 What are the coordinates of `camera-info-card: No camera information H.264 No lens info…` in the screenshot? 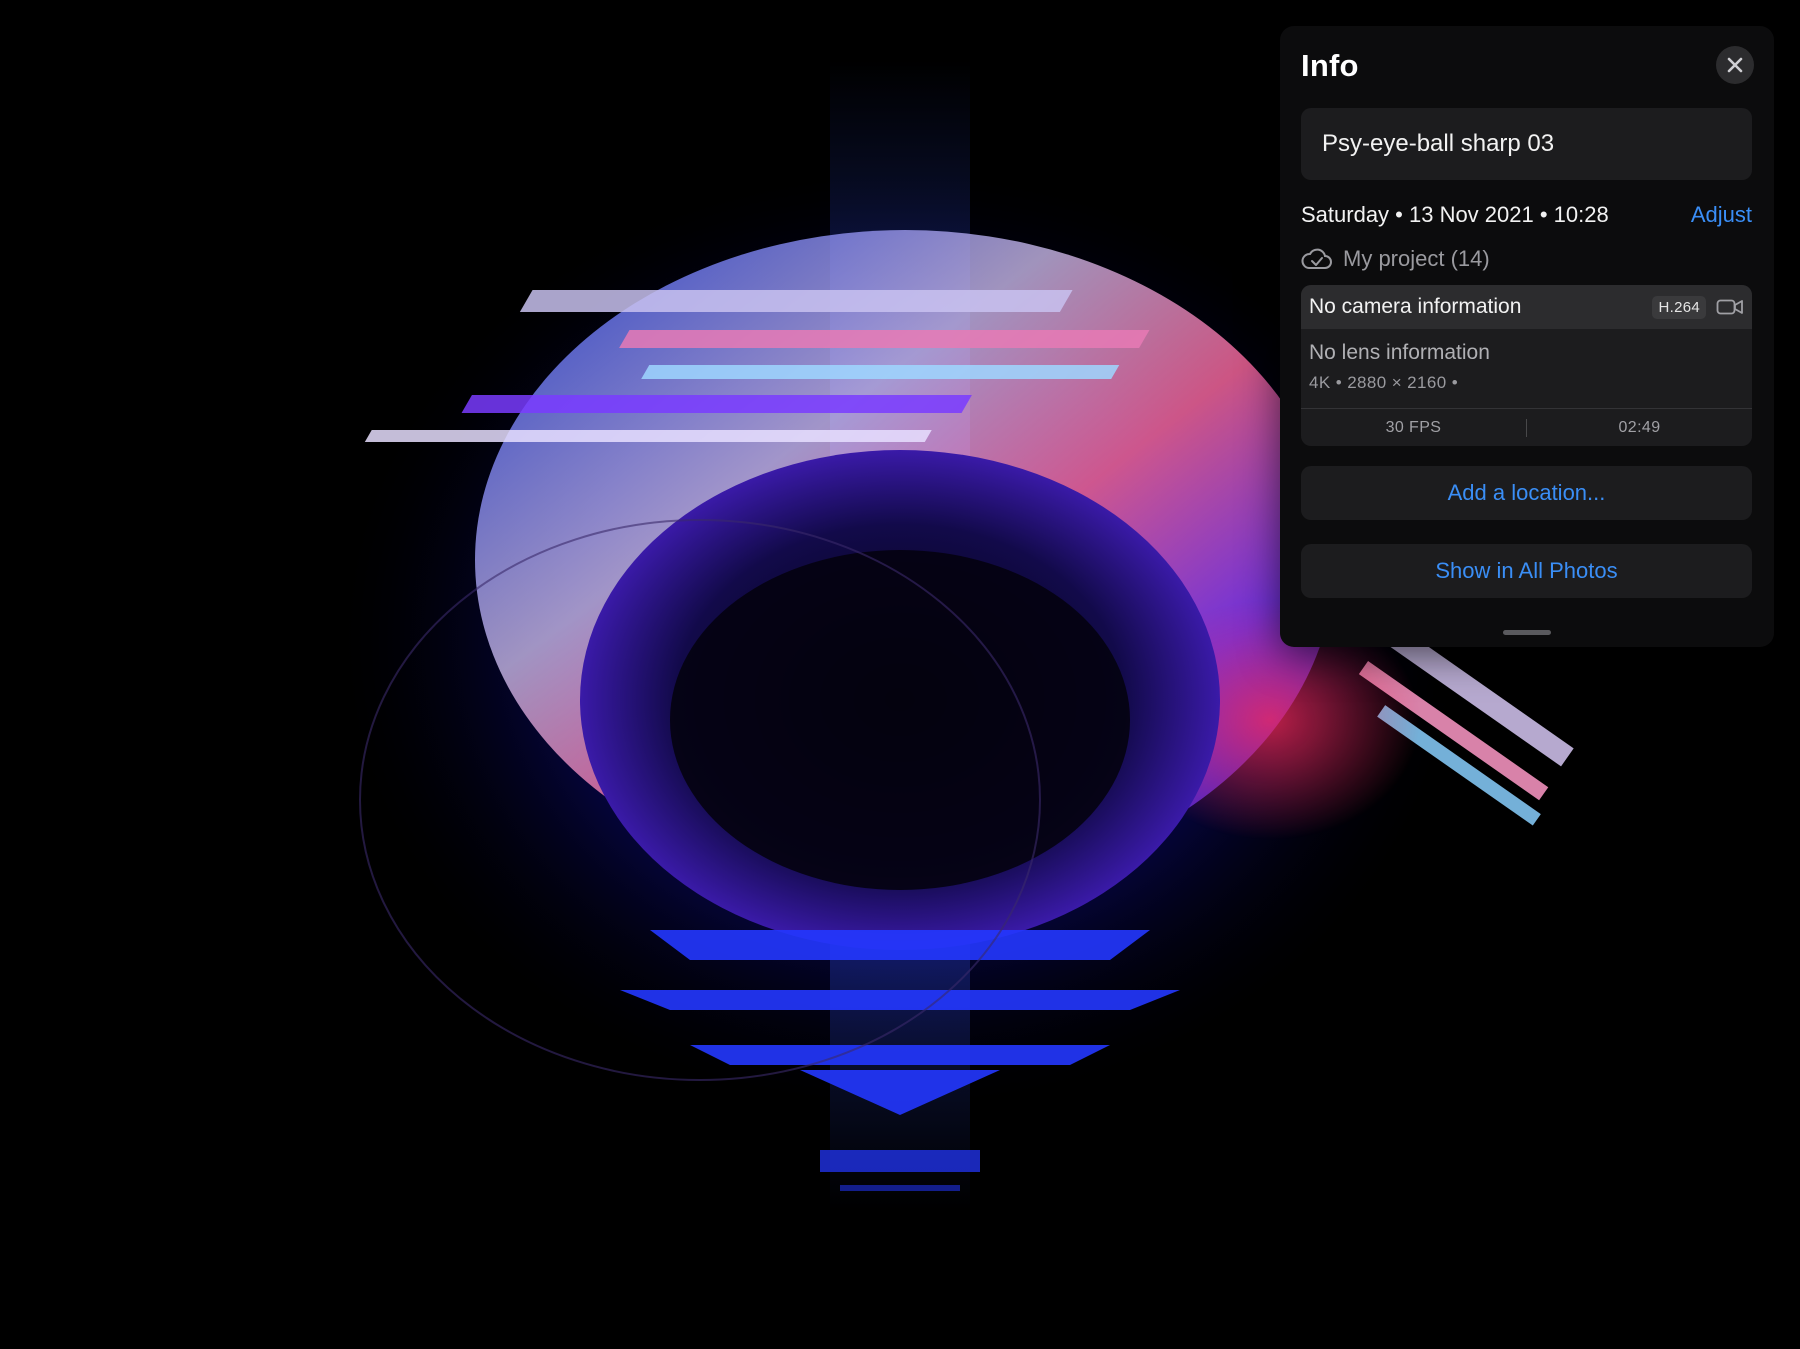 It's located at (1526, 365).